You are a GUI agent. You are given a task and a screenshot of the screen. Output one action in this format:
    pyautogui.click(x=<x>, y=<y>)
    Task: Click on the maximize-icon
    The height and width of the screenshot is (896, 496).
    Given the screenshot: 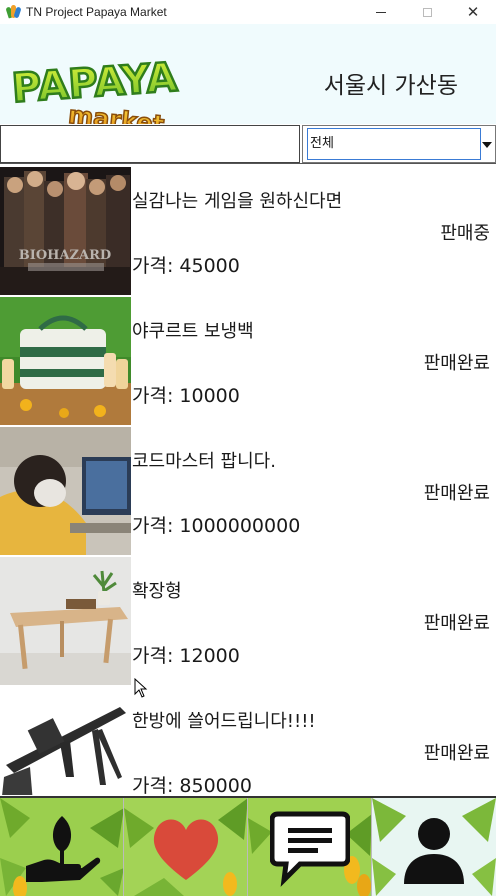 What is the action you would take?
    pyautogui.click(x=427, y=12)
    